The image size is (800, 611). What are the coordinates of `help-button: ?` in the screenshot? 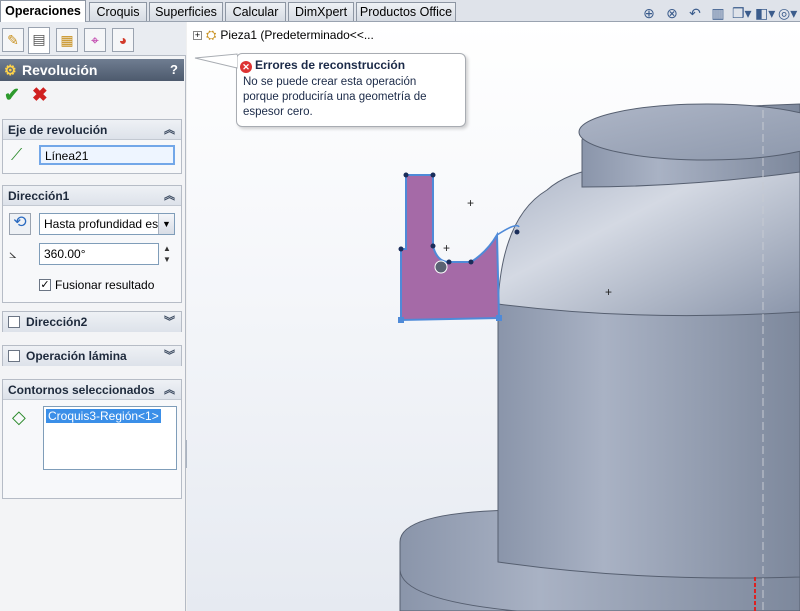 It's located at (174, 70).